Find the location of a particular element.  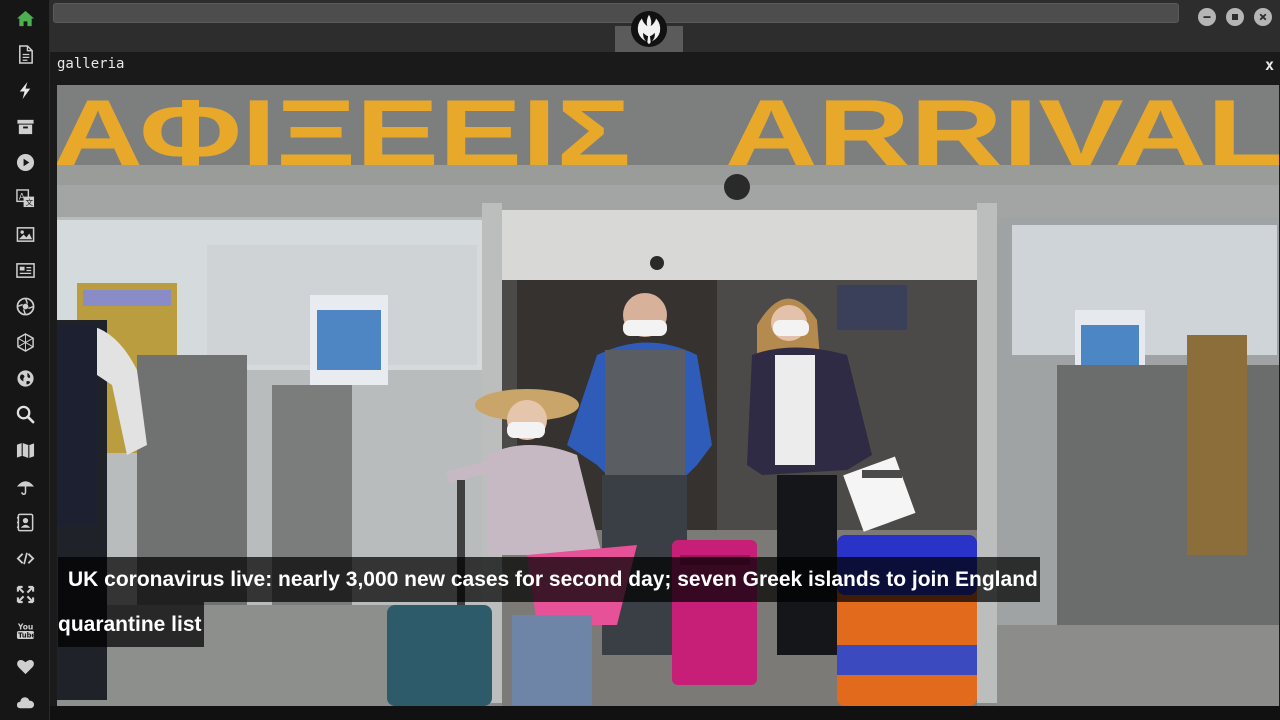

close-window-button is located at coordinates (1263, 17).